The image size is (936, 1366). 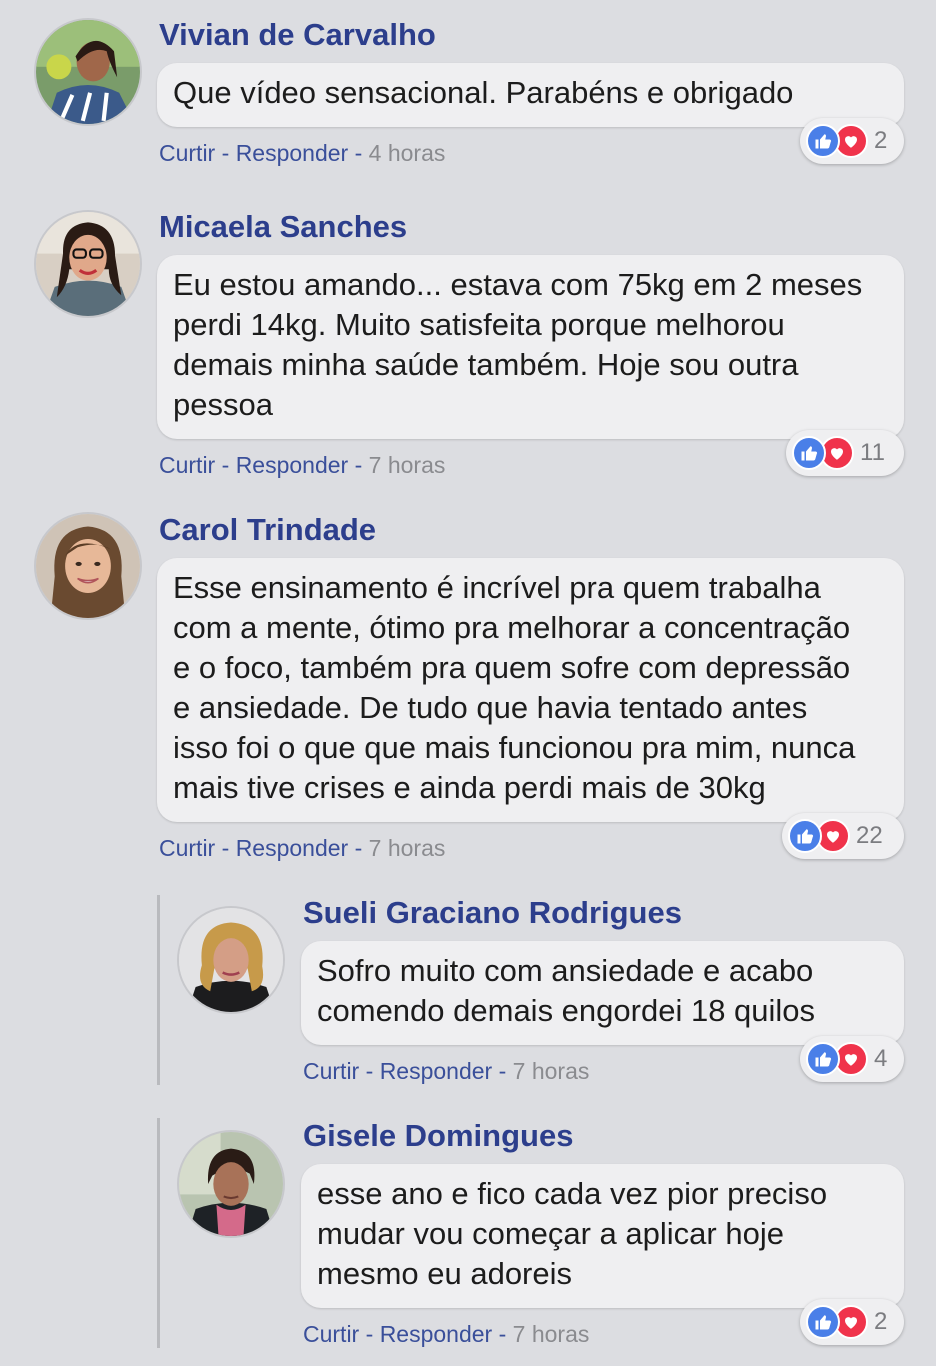 What do you see at coordinates (297, 35) in the screenshot?
I see `comment-author: Vivian de Carvalho` at bounding box center [297, 35].